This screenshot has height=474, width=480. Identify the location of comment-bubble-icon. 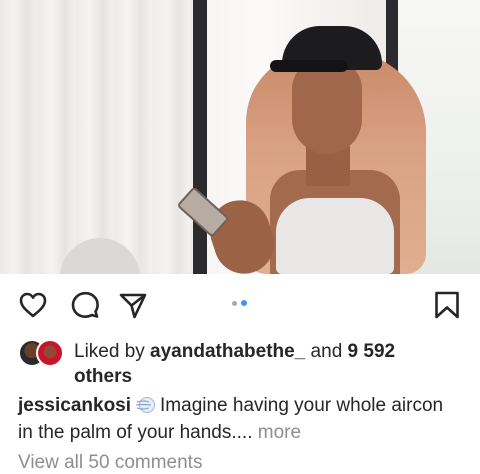
(85, 305).